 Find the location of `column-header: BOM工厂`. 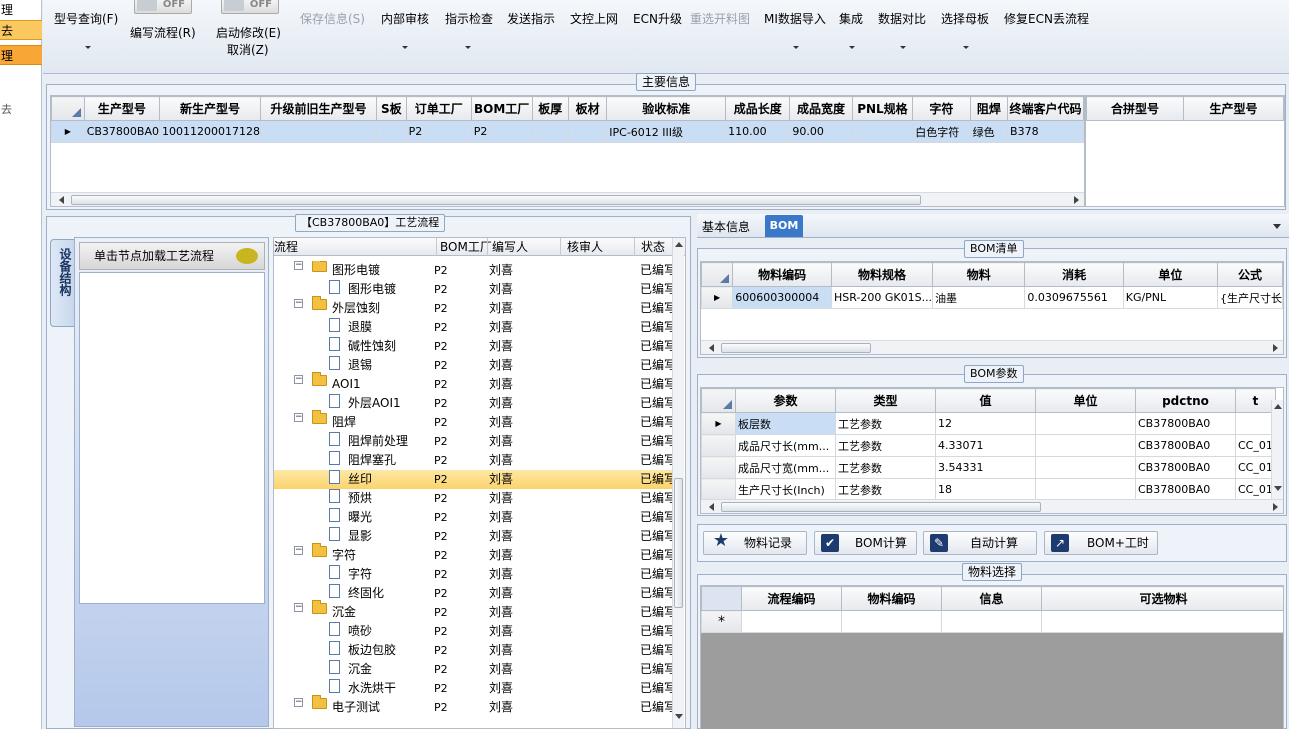

column-header: BOM工厂 is located at coordinates (501, 108).